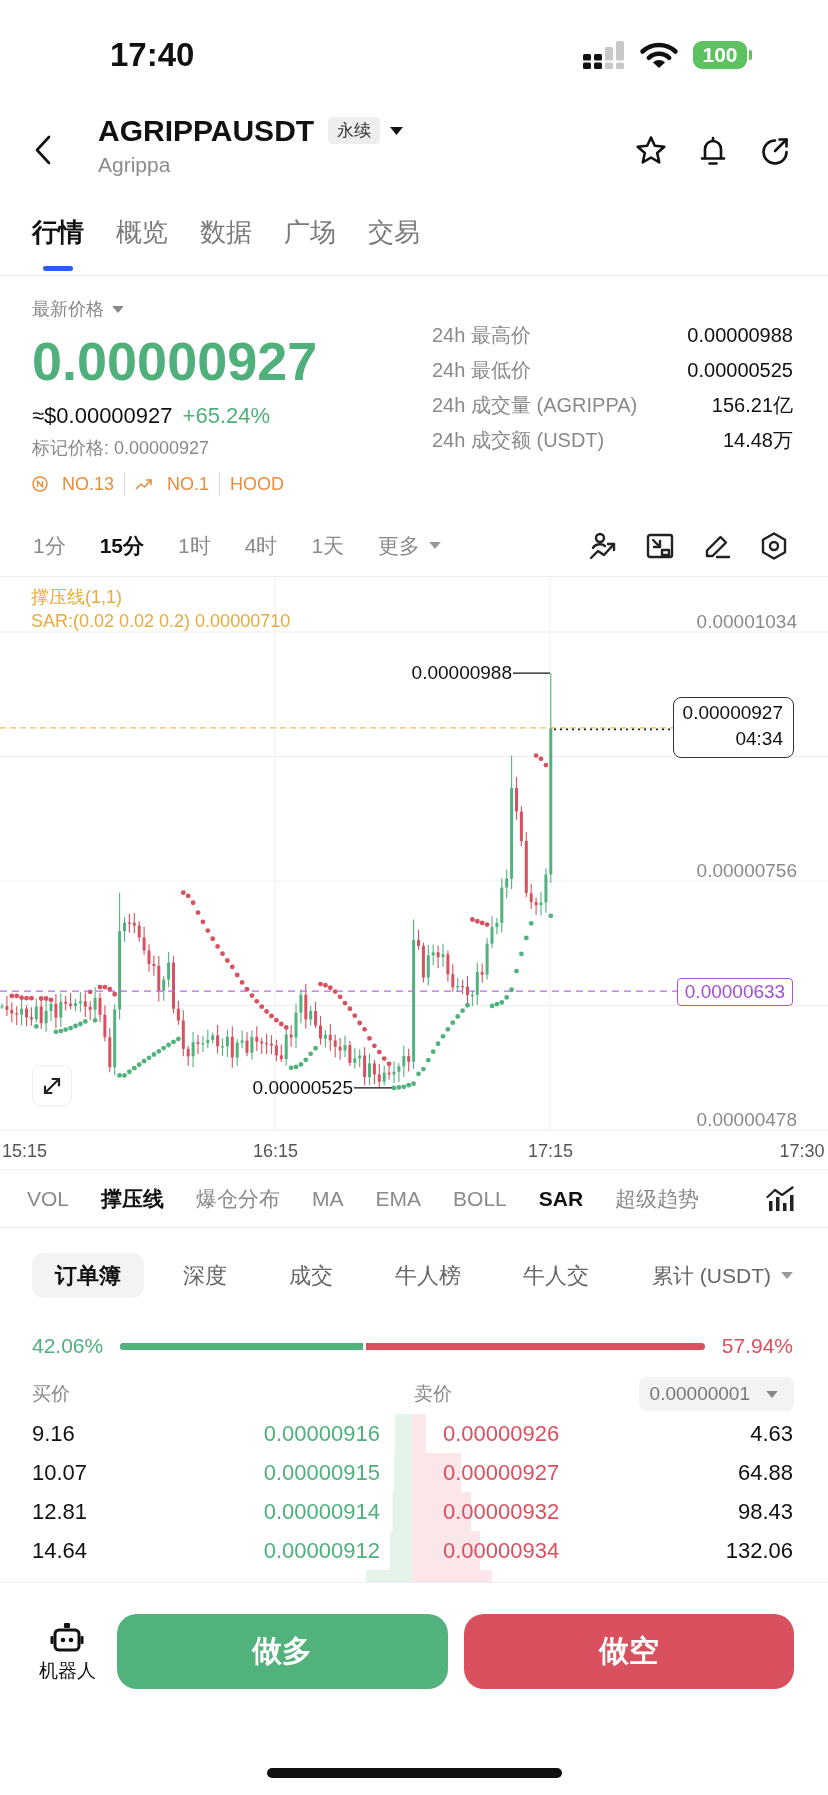  What do you see at coordinates (774, 545) in the screenshot?
I see `settings-icon` at bounding box center [774, 545].